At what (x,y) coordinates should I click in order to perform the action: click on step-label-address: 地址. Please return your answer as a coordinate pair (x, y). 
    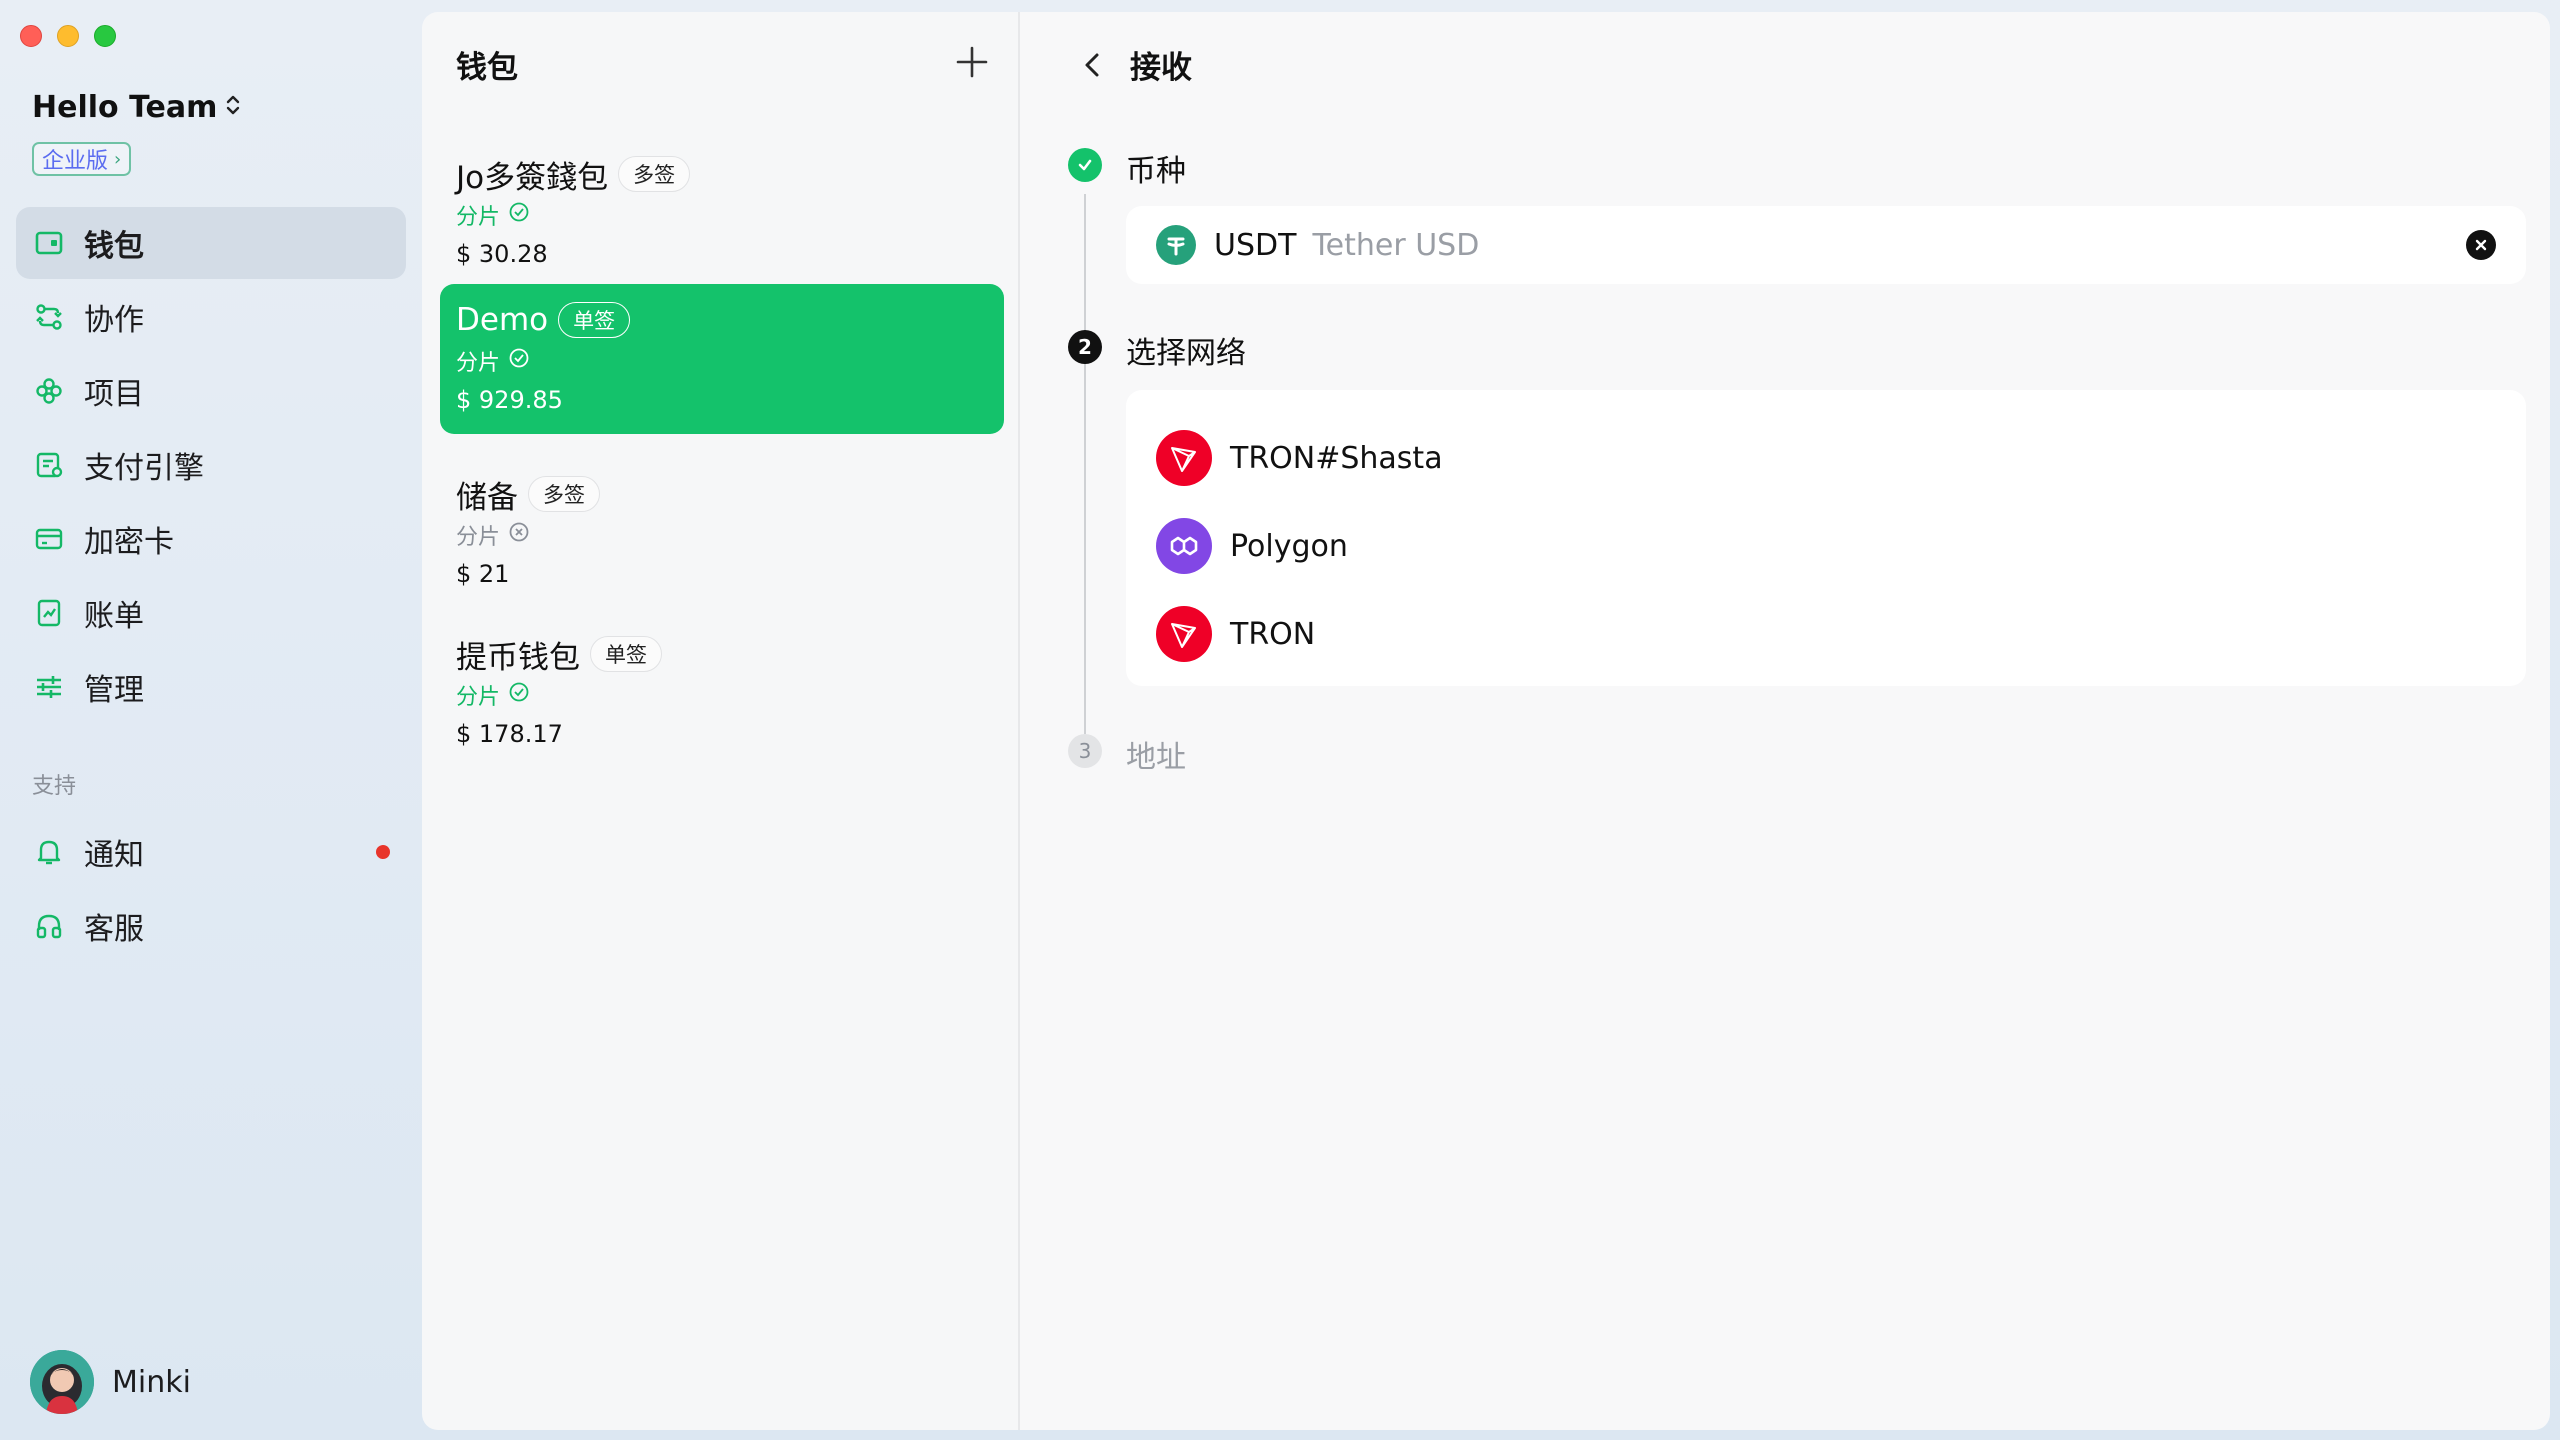
    Looking at the image, I should click on (1156, 757).